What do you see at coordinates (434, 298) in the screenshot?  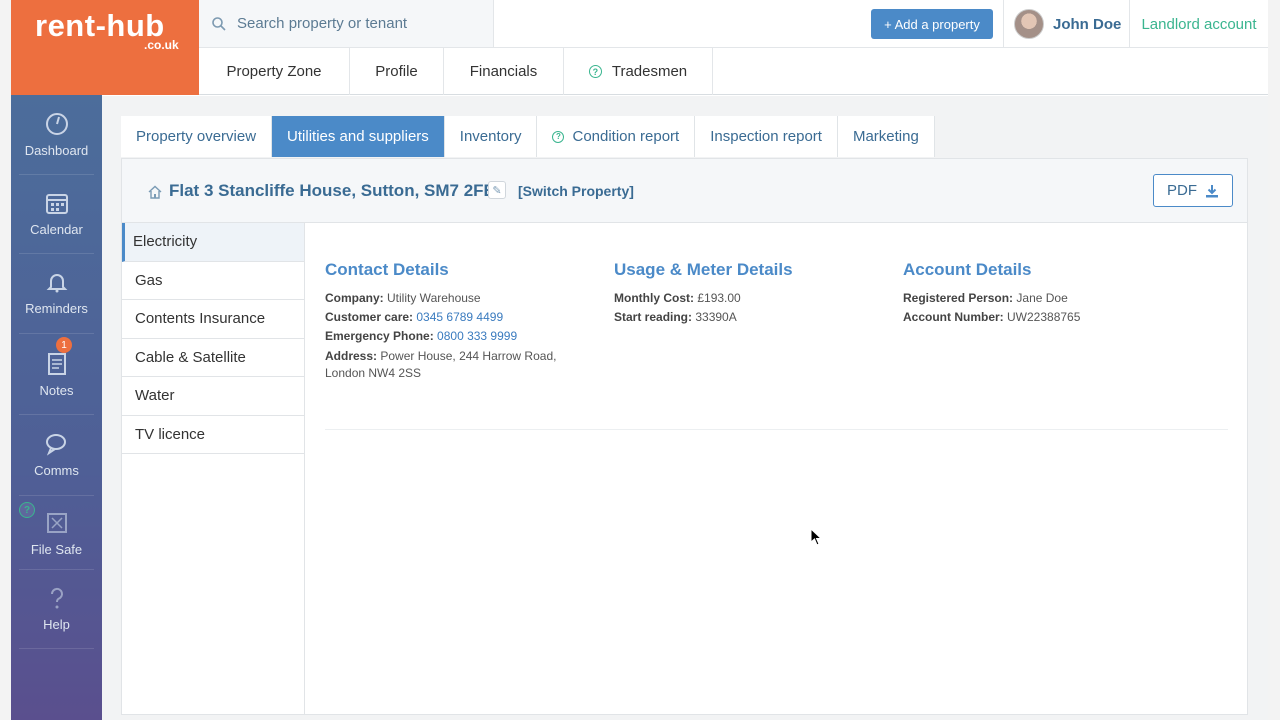 I see `company-value: Utility Warehouse` at bounding box center [434, 298].